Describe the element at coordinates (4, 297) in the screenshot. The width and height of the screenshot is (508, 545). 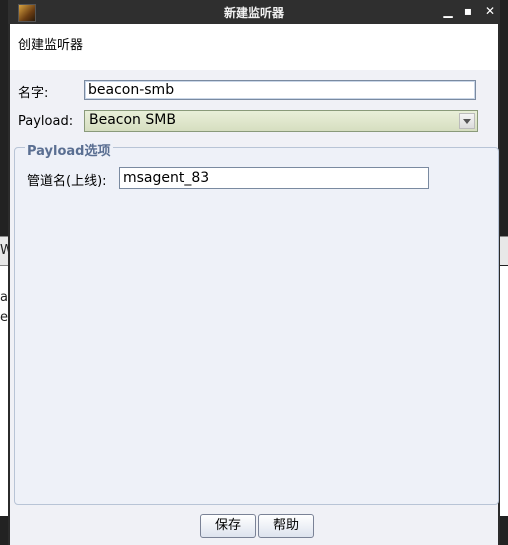
I see `background-text: a` at that location.